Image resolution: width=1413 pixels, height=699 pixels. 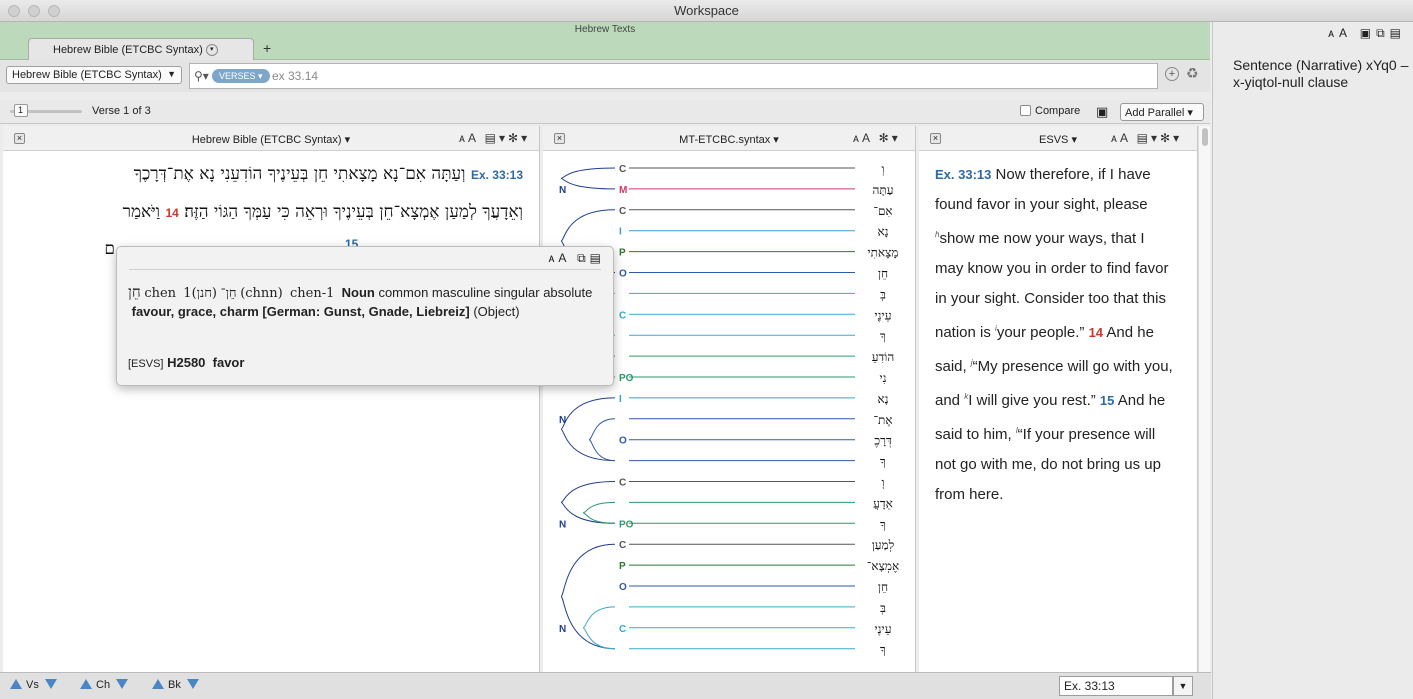 I want to click on syntax-word: נִי, so click(x=882, y=378).